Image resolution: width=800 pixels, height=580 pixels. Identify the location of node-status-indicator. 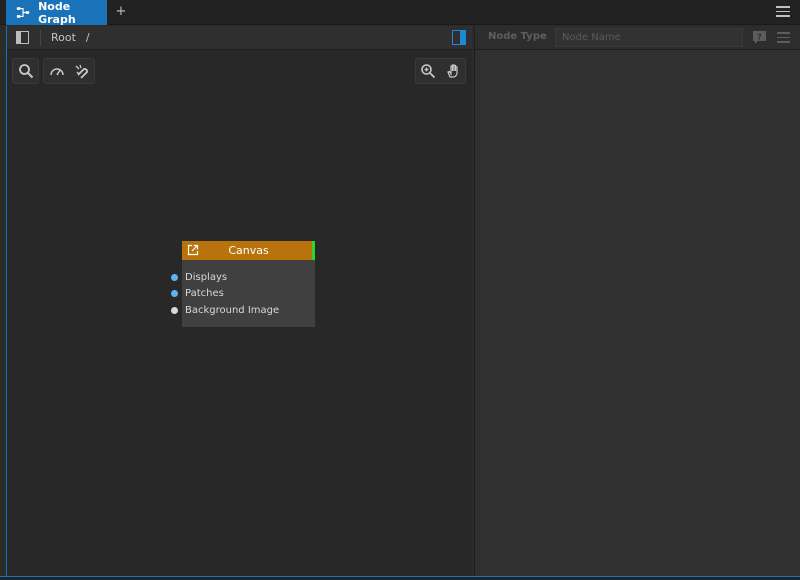
(313, 250).